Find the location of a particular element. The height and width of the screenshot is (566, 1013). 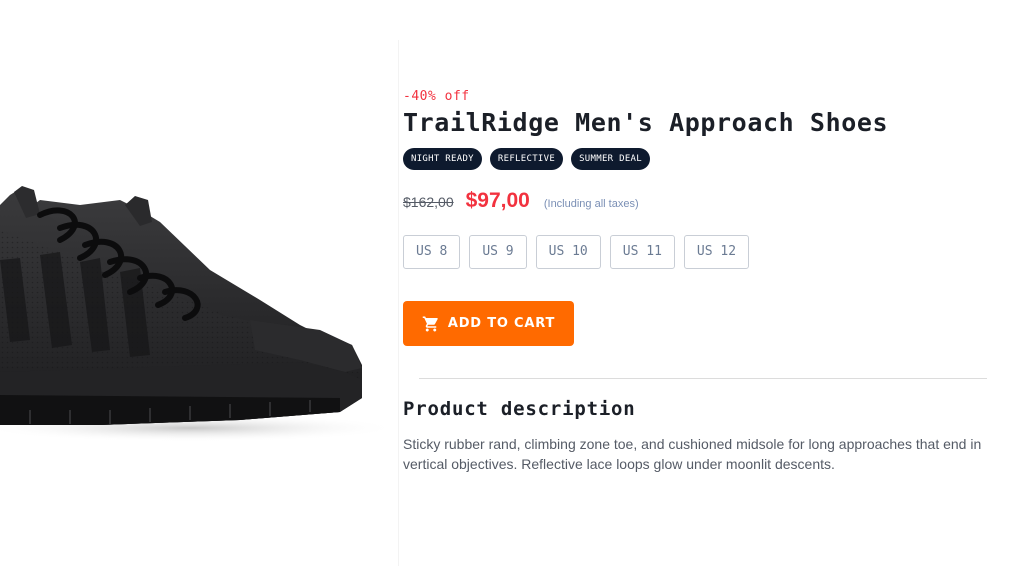

tag-reflective: REFLECTIVE is located at coordinates (526, 159).